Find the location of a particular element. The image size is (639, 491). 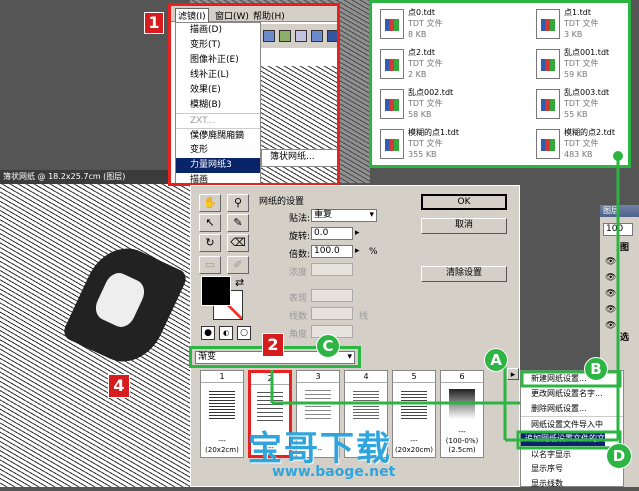

watermark-url: www.baoge.net is located at coordinates (334, 472).